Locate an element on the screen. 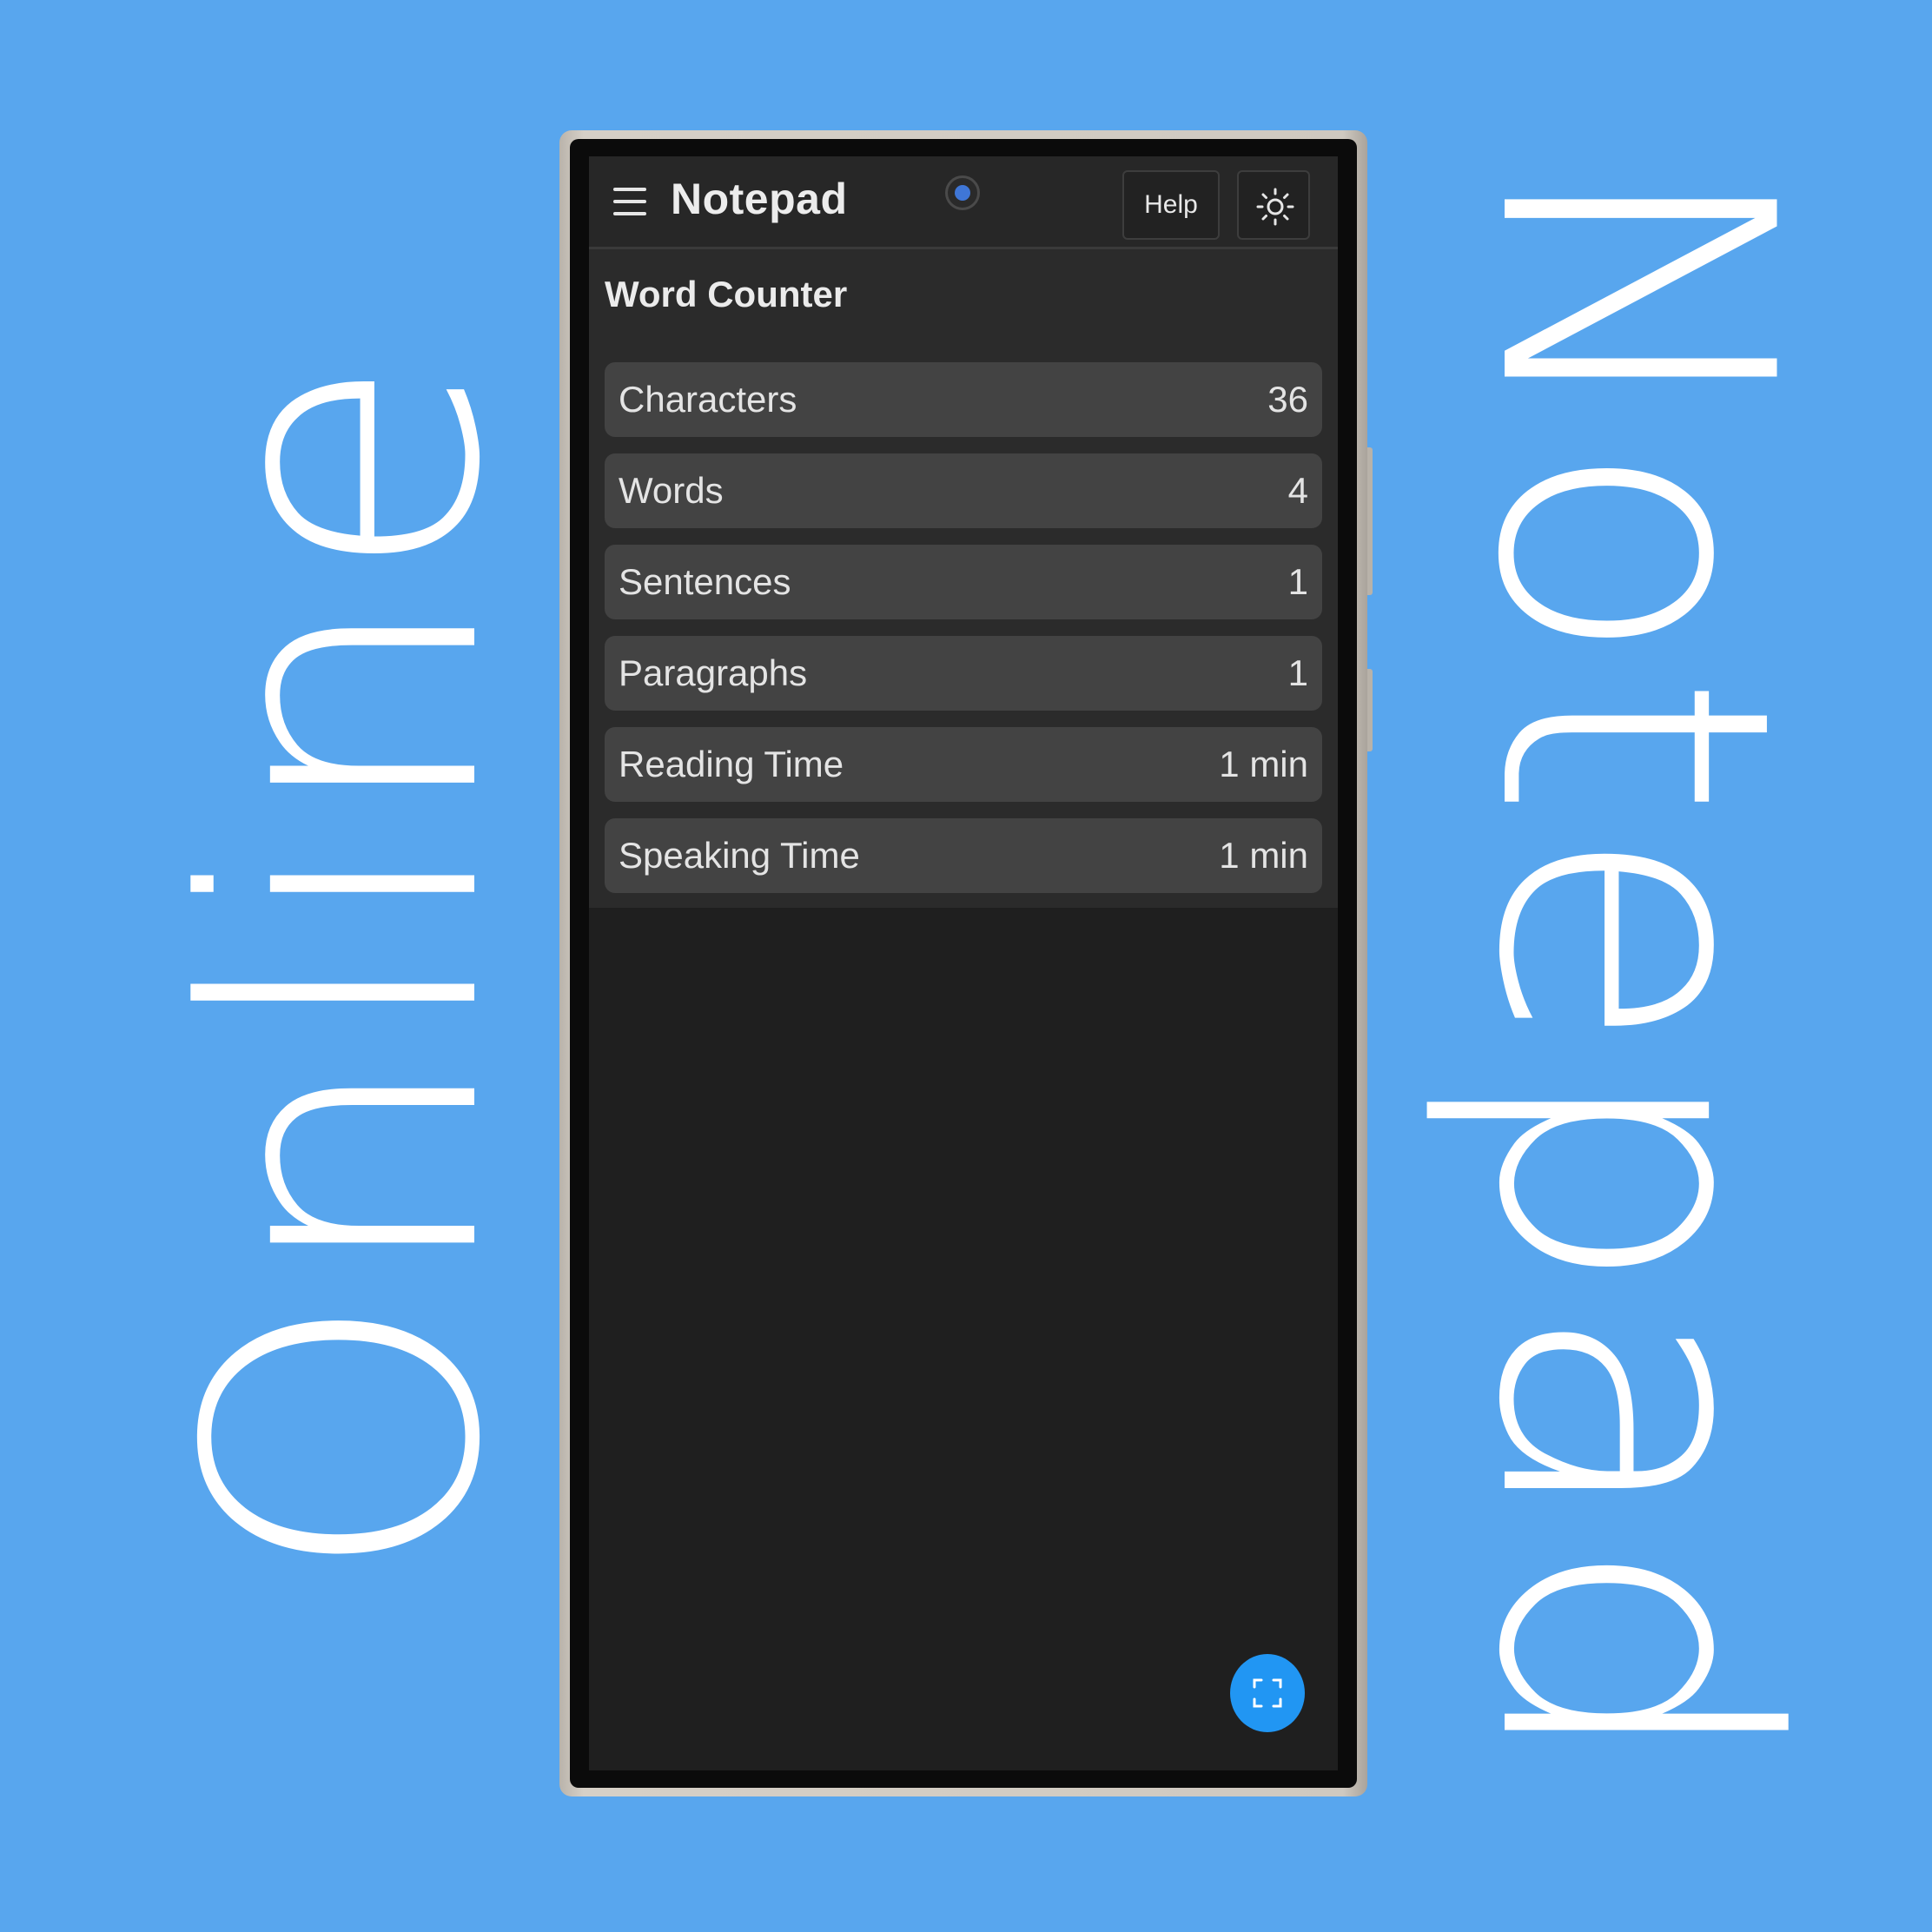 This screenshot has width=1932, height=1932. sun-icon is located at coordinates (1275, 207).